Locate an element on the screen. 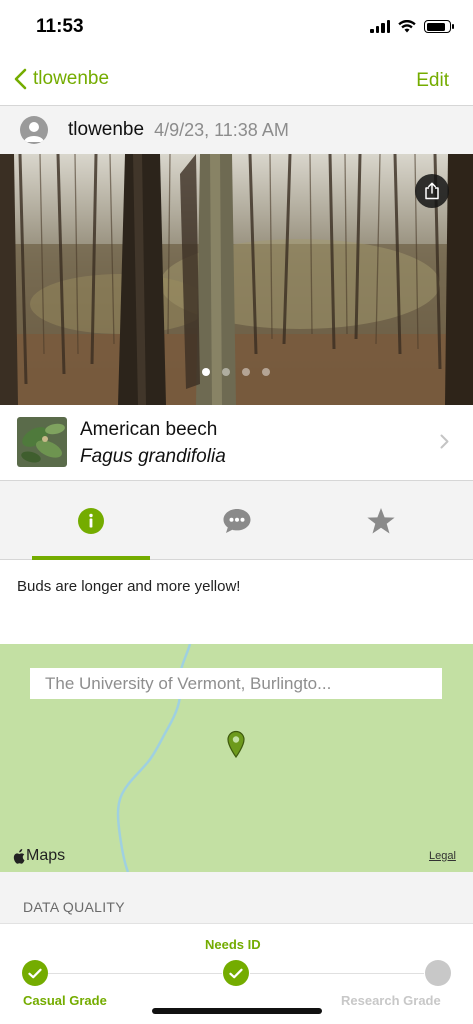 Image resolution: width=473 pixels, height=1024 pixels. needs-id-check-icon is located at coordinates (236, 973).